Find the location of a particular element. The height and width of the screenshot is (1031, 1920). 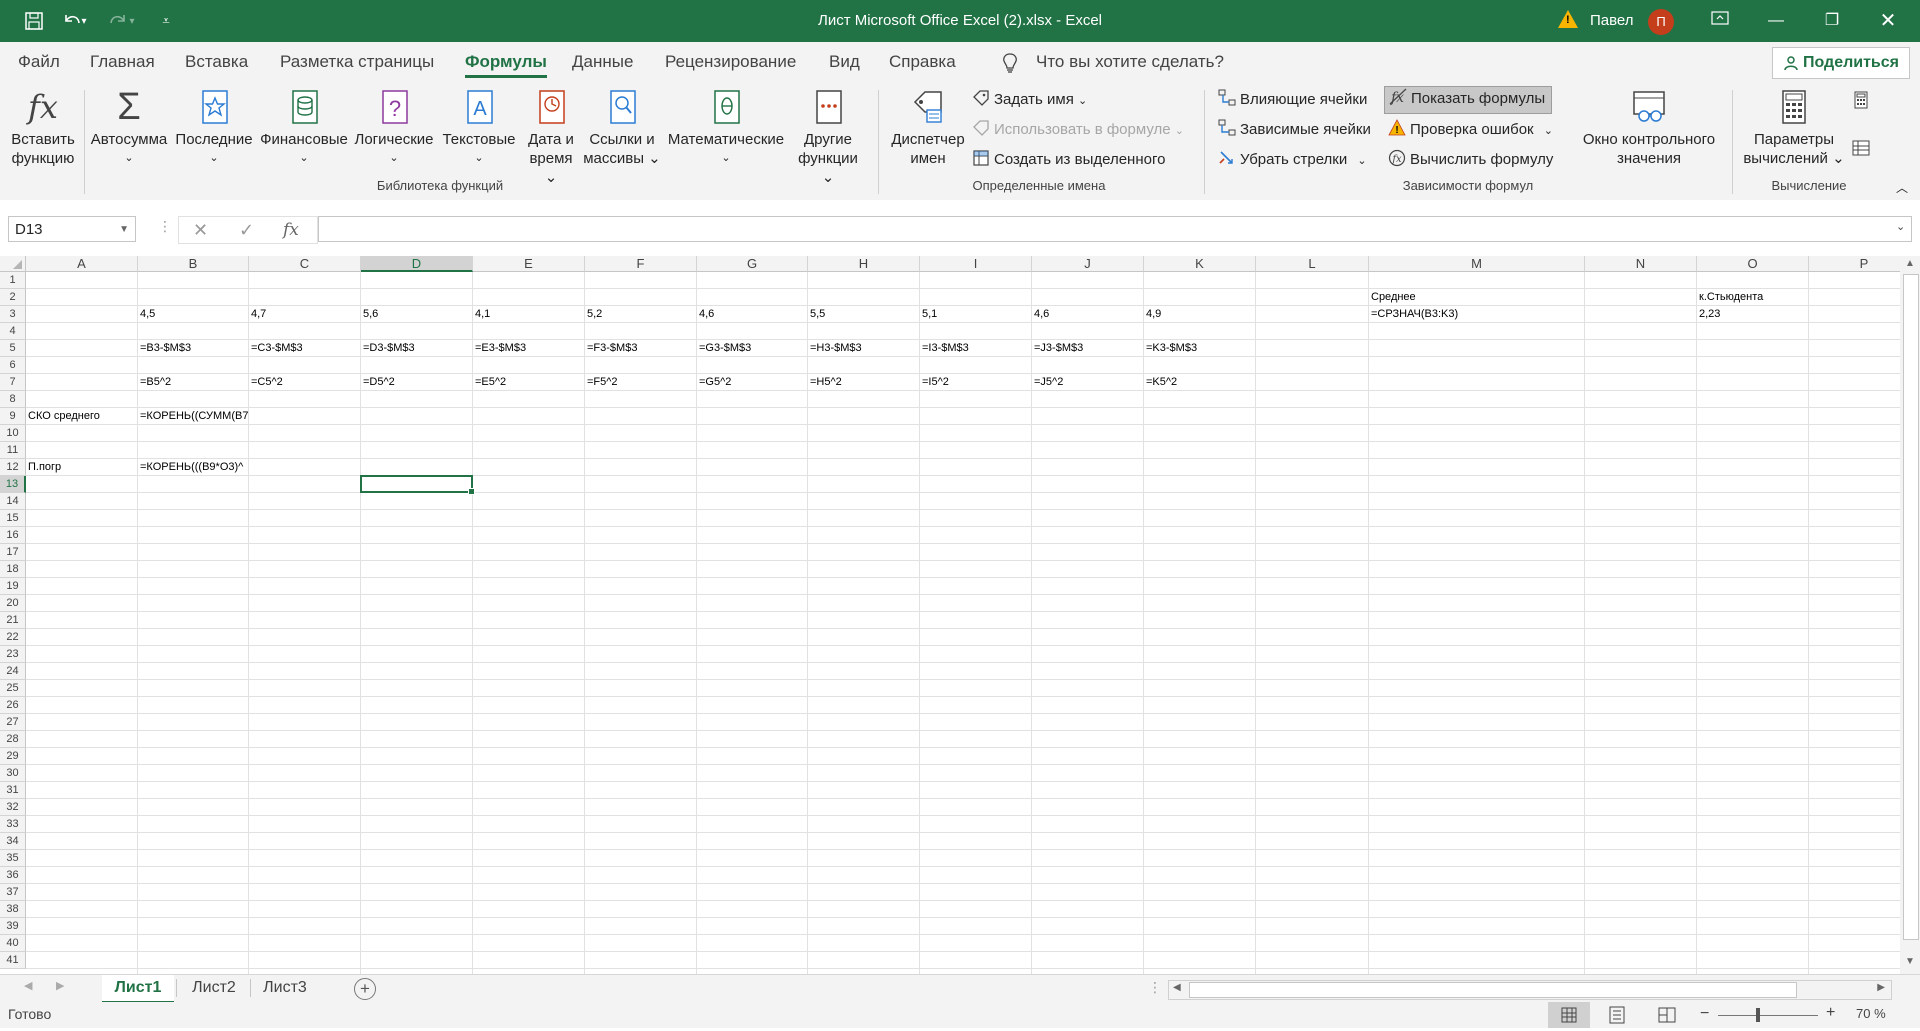

row-header-34: 34 is located at coordinates (13, 841).